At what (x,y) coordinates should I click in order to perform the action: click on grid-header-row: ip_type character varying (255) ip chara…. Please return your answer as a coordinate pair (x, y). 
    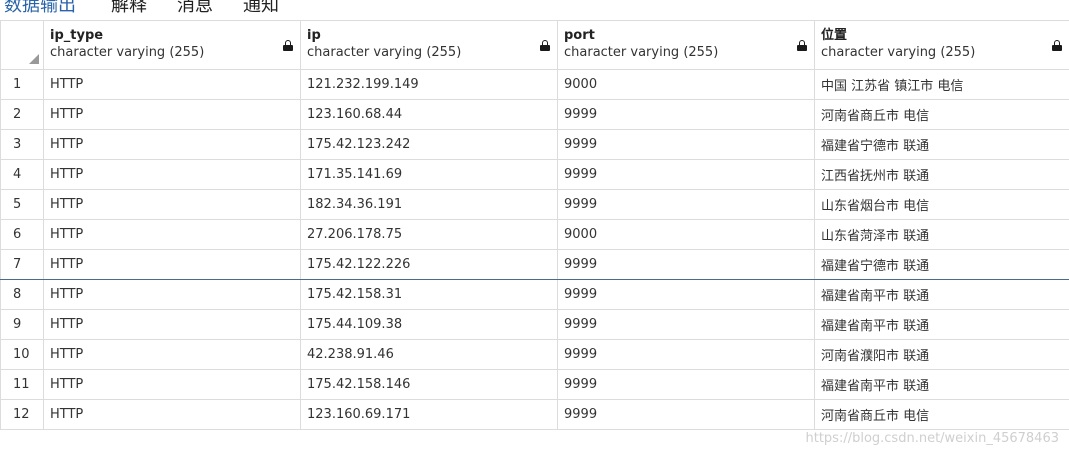
    Looking at the image, I should click on (534, 45).